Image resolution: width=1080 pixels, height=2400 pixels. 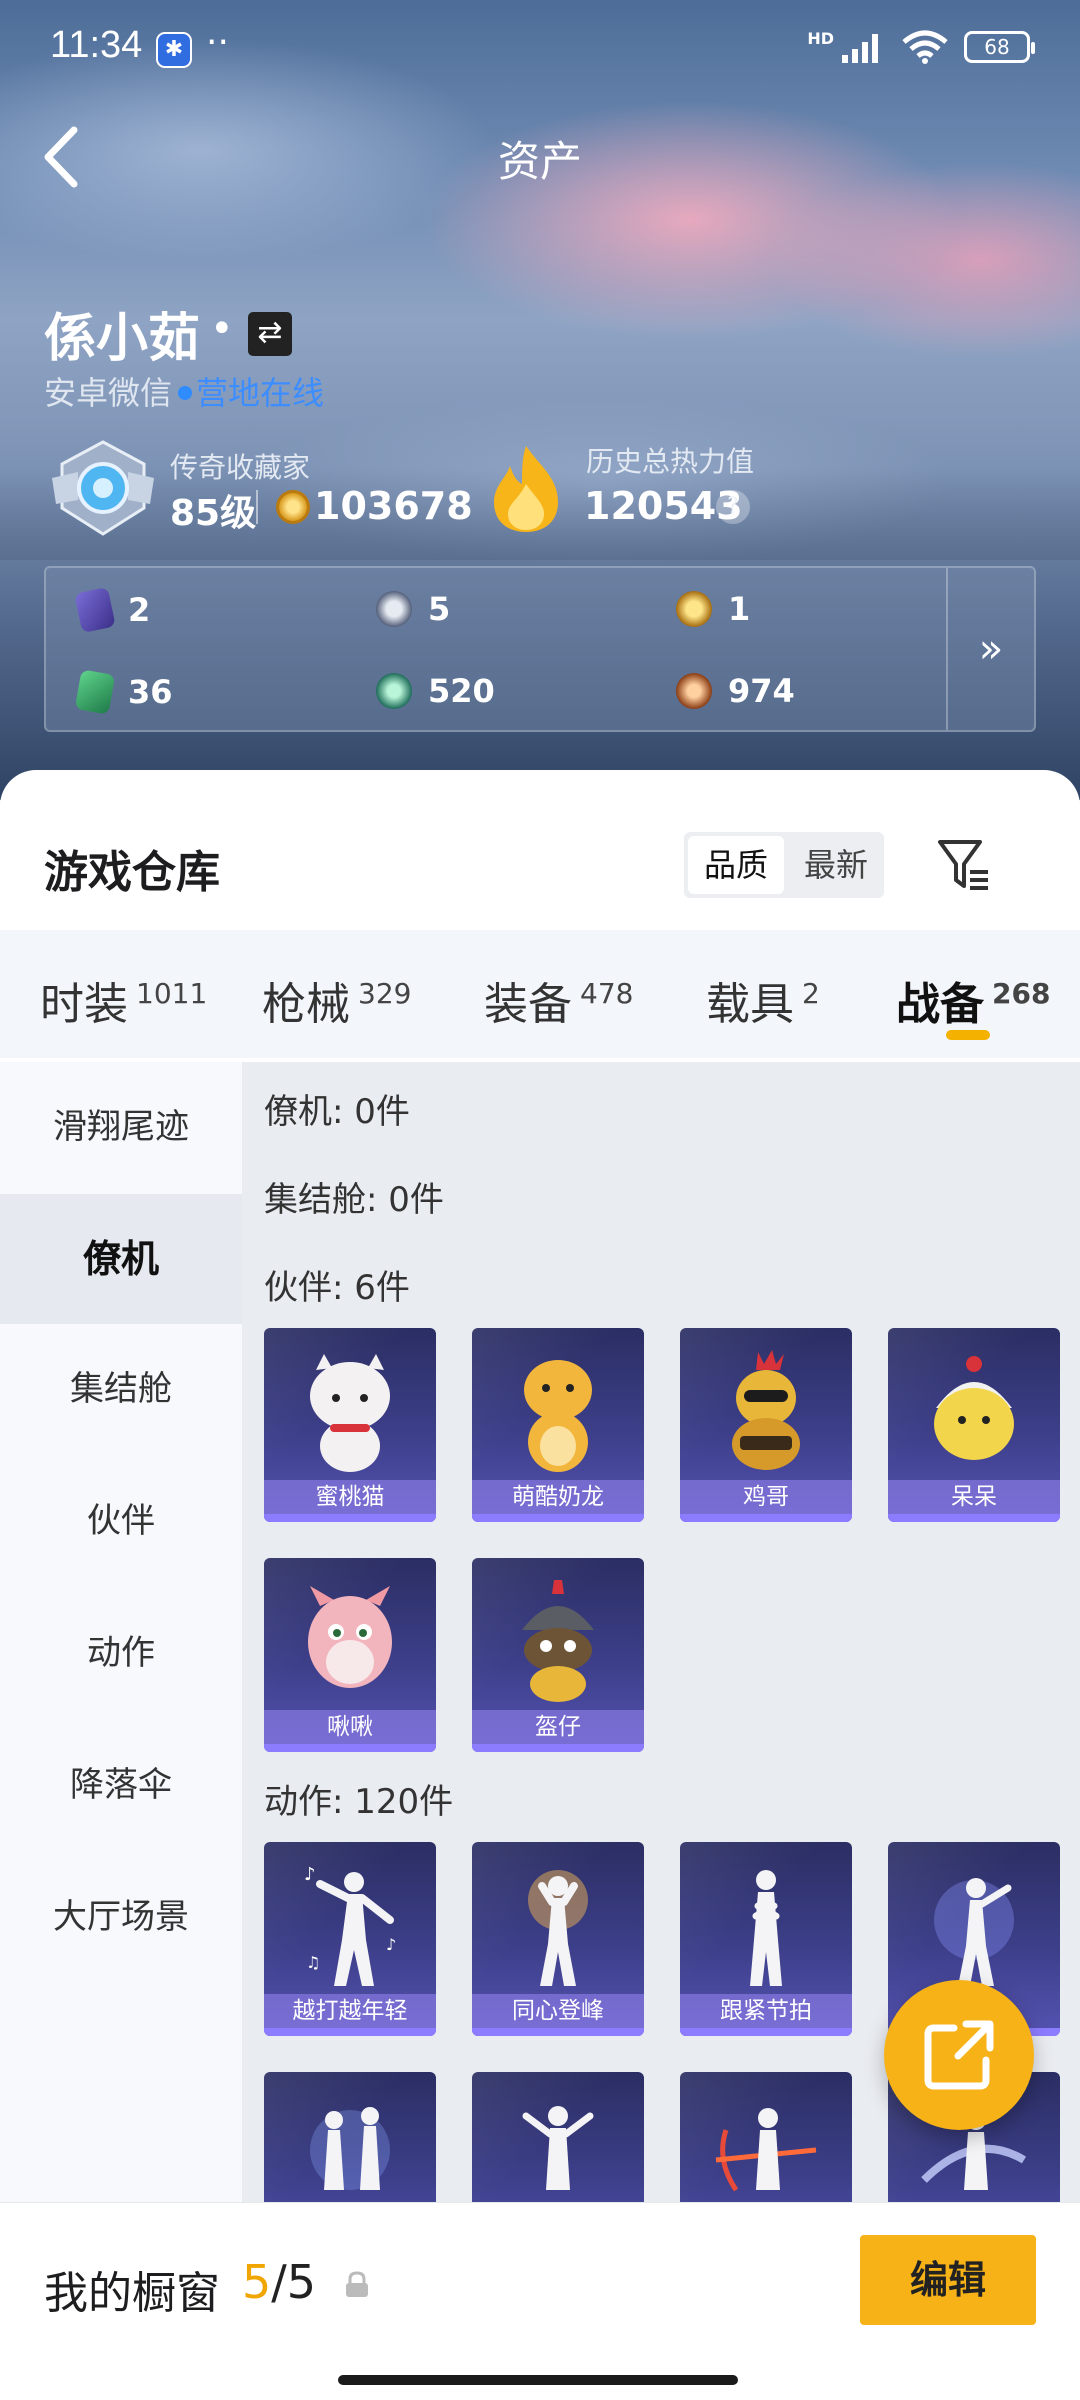 What do you see at coordinates (538, 2380) in the screenshot?
I see `home-indicator` at bounding box center [538, 2380].